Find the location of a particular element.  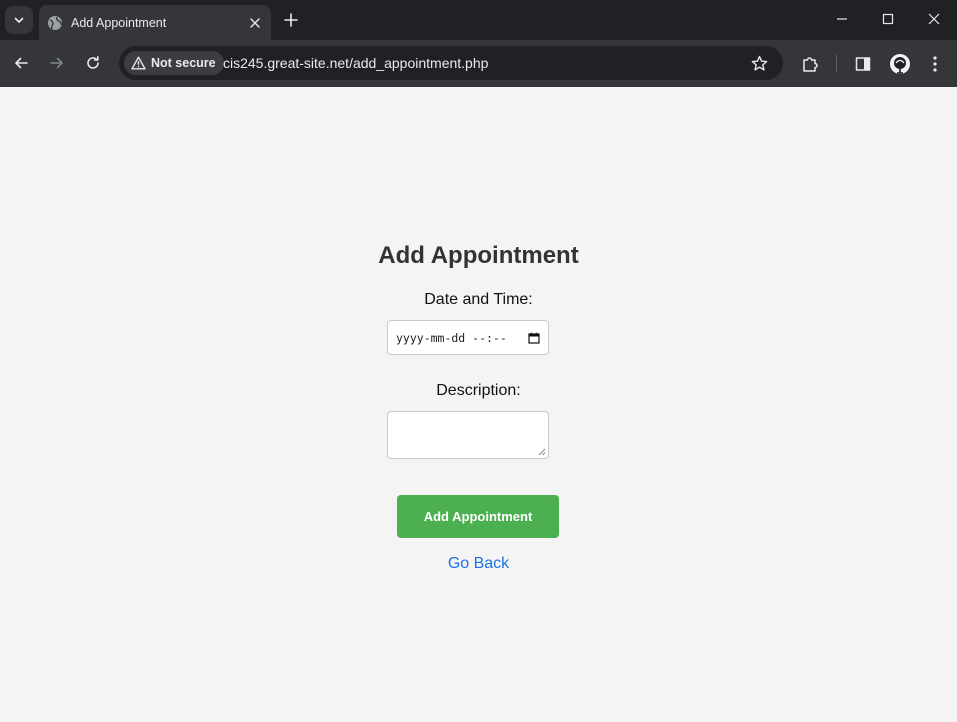

description-label: Description: is located at coordinates (478, 390).